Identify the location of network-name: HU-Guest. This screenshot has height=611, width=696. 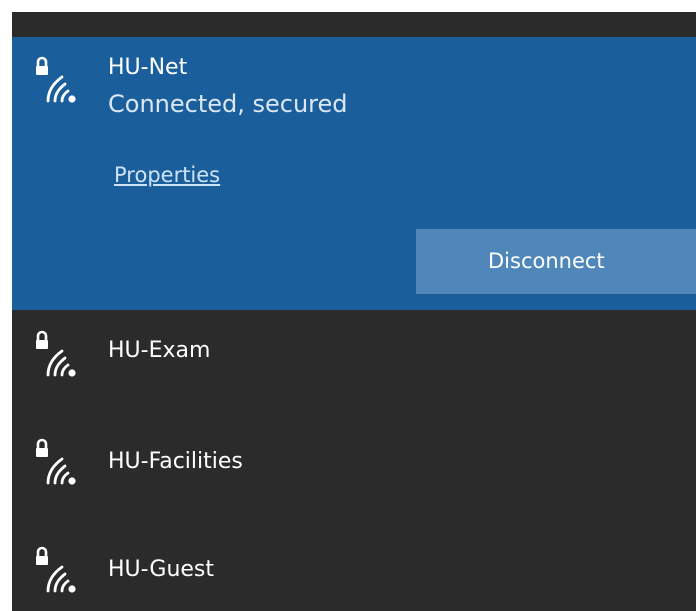
(161, 569).